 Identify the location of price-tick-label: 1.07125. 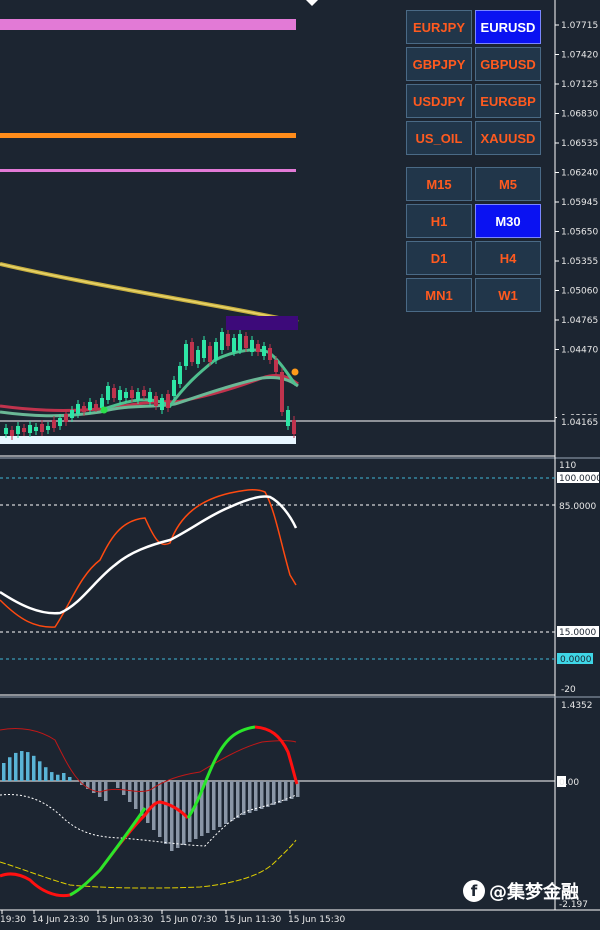
(579, 85).